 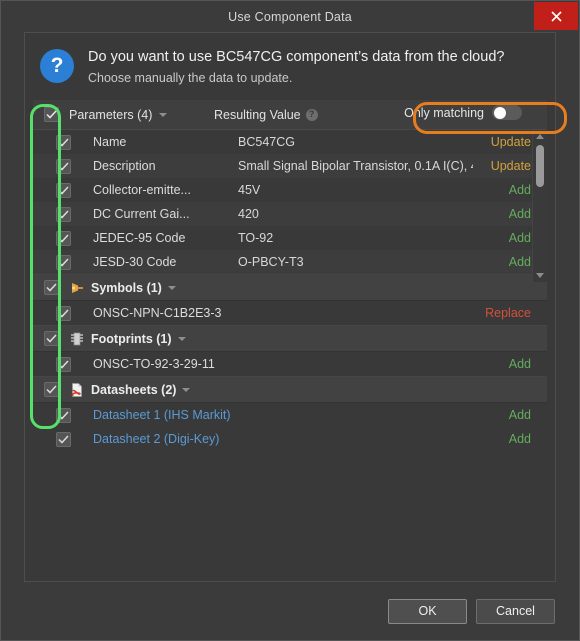 I want to click on symbol-icon, so click(x=77, y=287).